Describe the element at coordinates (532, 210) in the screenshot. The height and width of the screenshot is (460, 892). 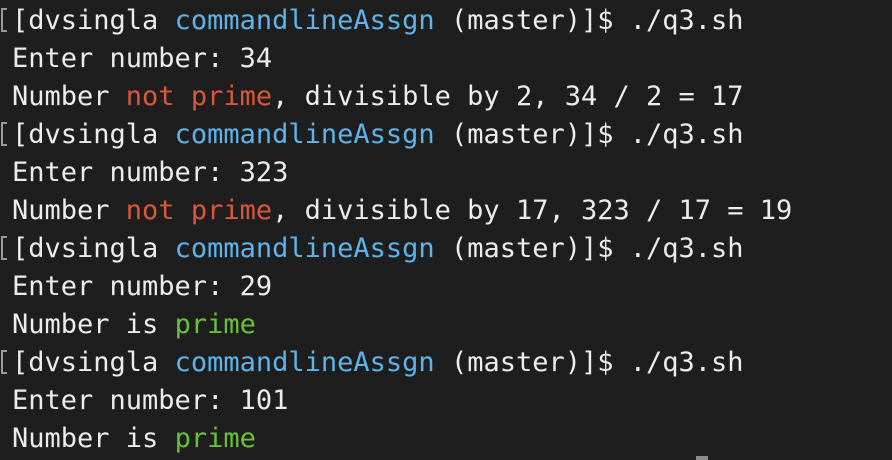
I see `result-suffix: , divisible by 17, 323 / 17 = 19` at that location.